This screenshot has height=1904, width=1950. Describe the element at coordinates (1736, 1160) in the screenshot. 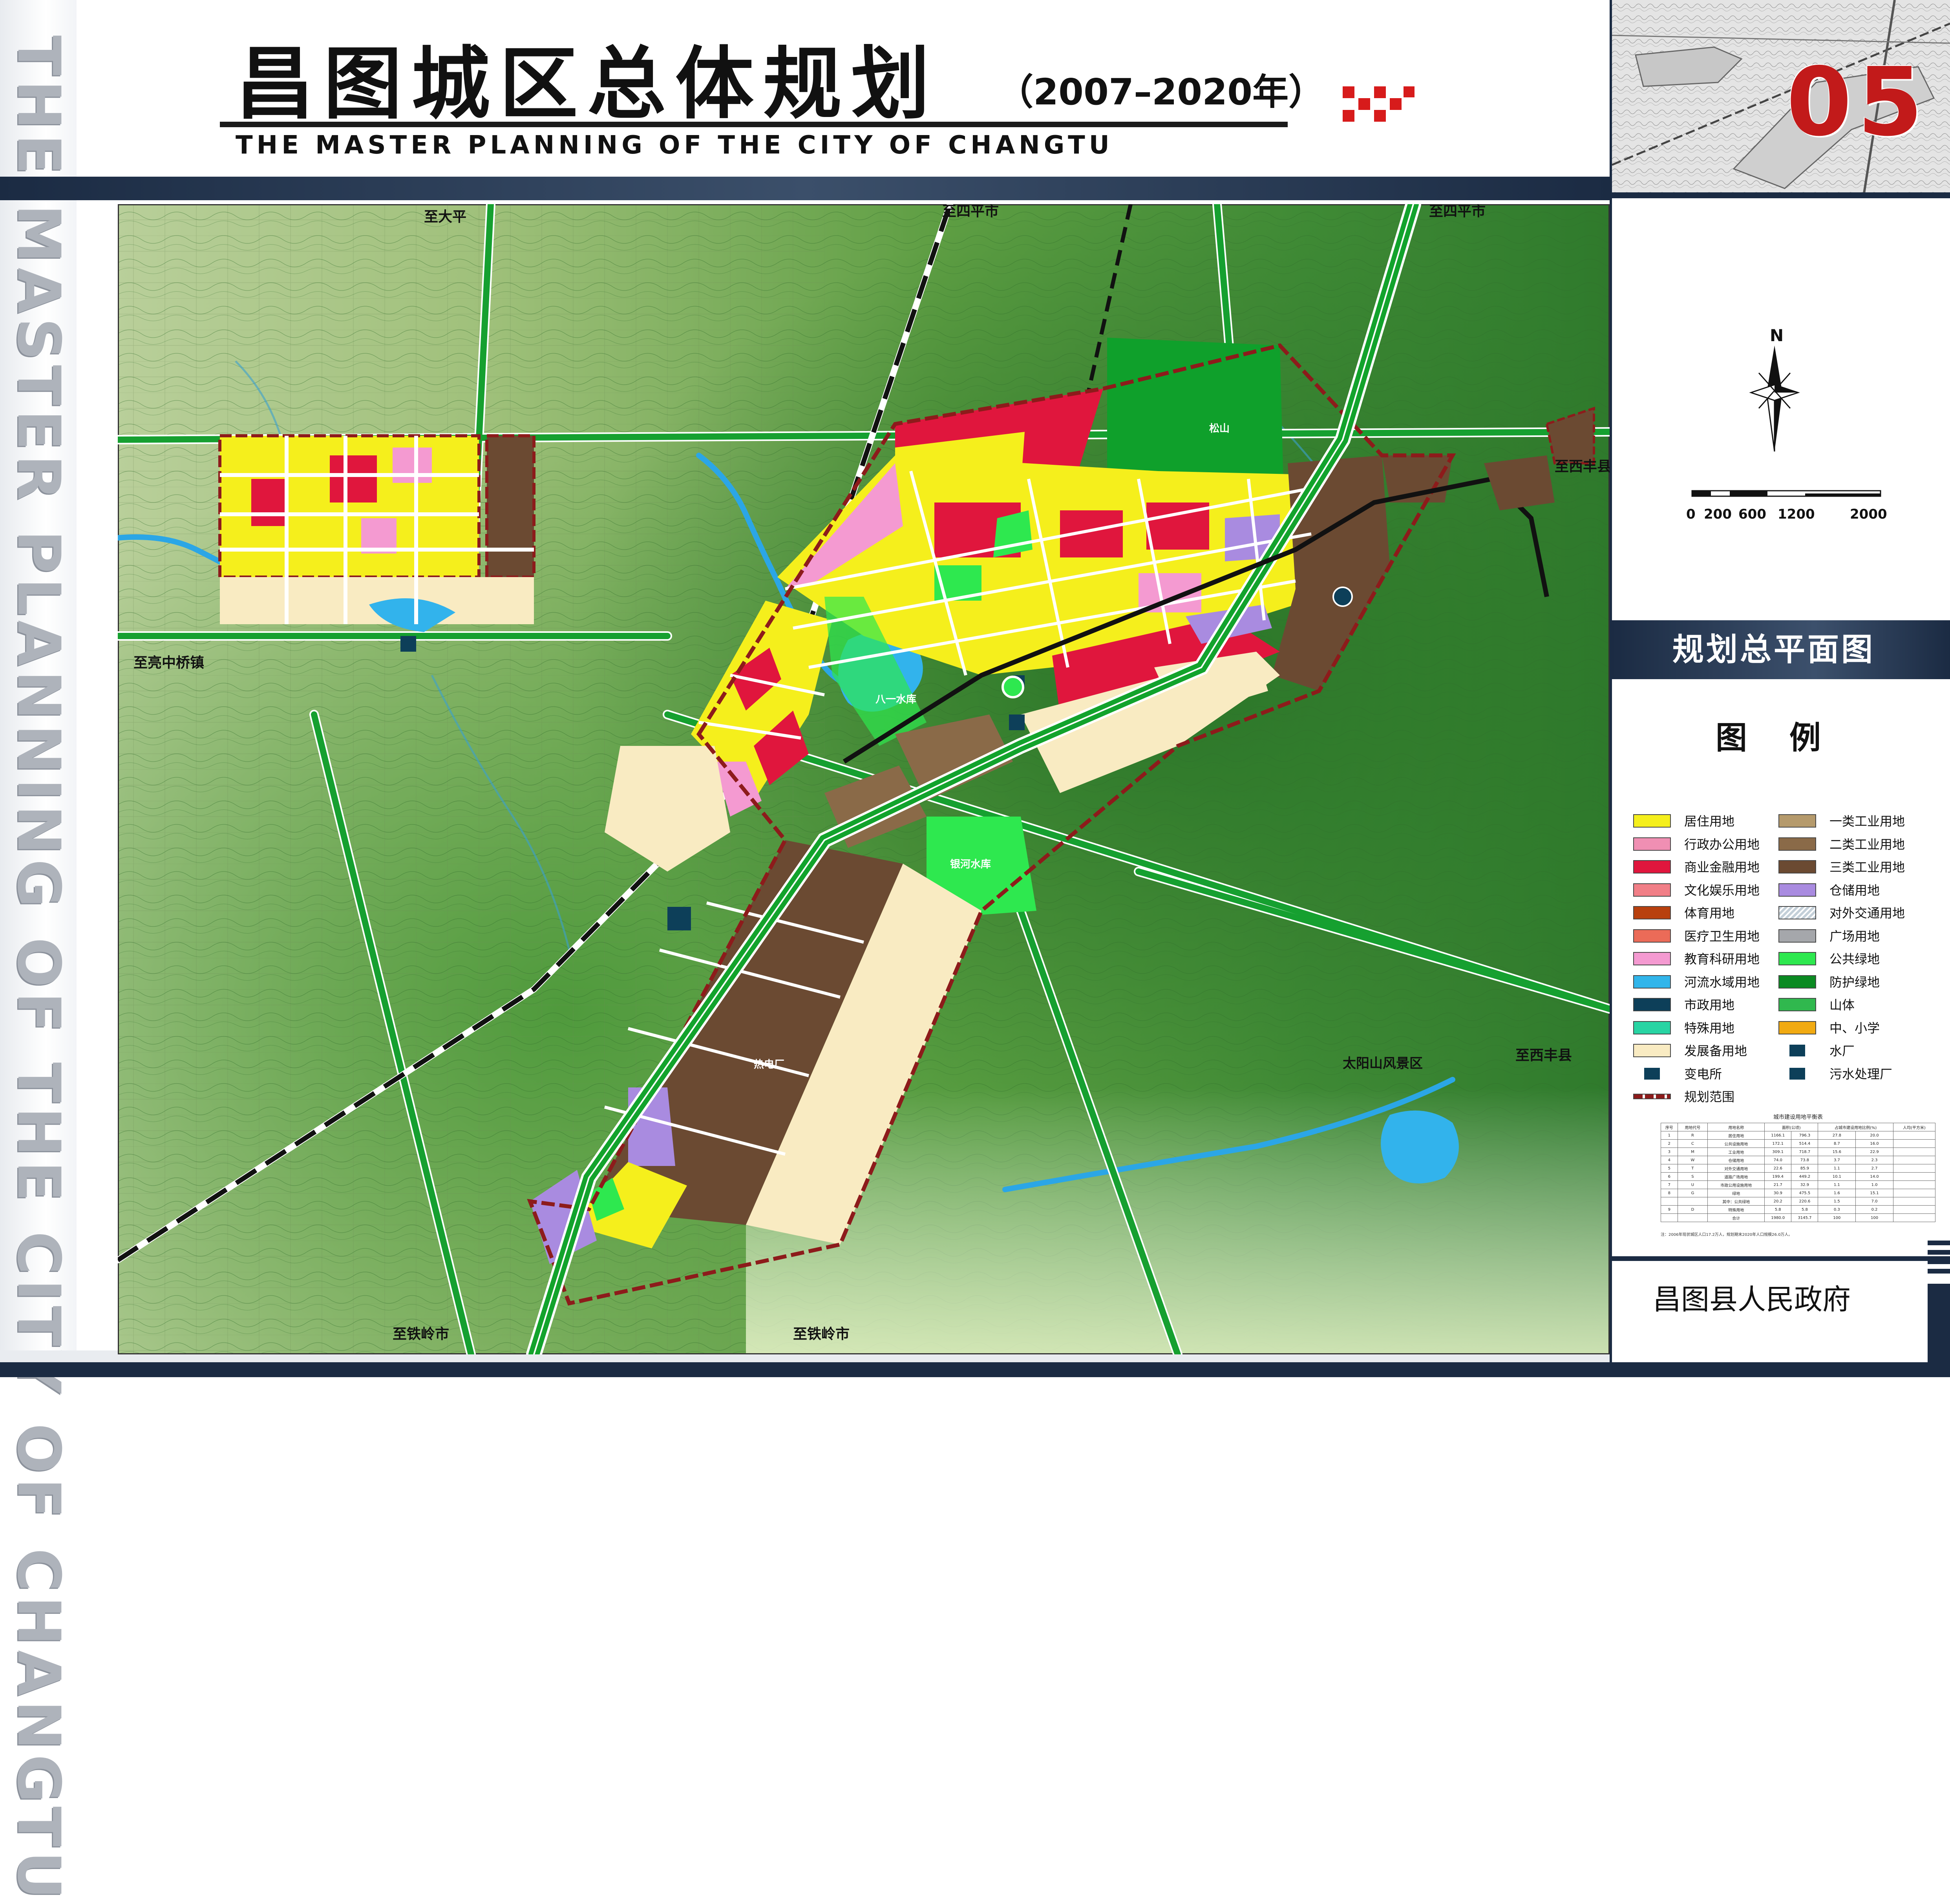

I see `table-cell: 仓储用地` at that location.